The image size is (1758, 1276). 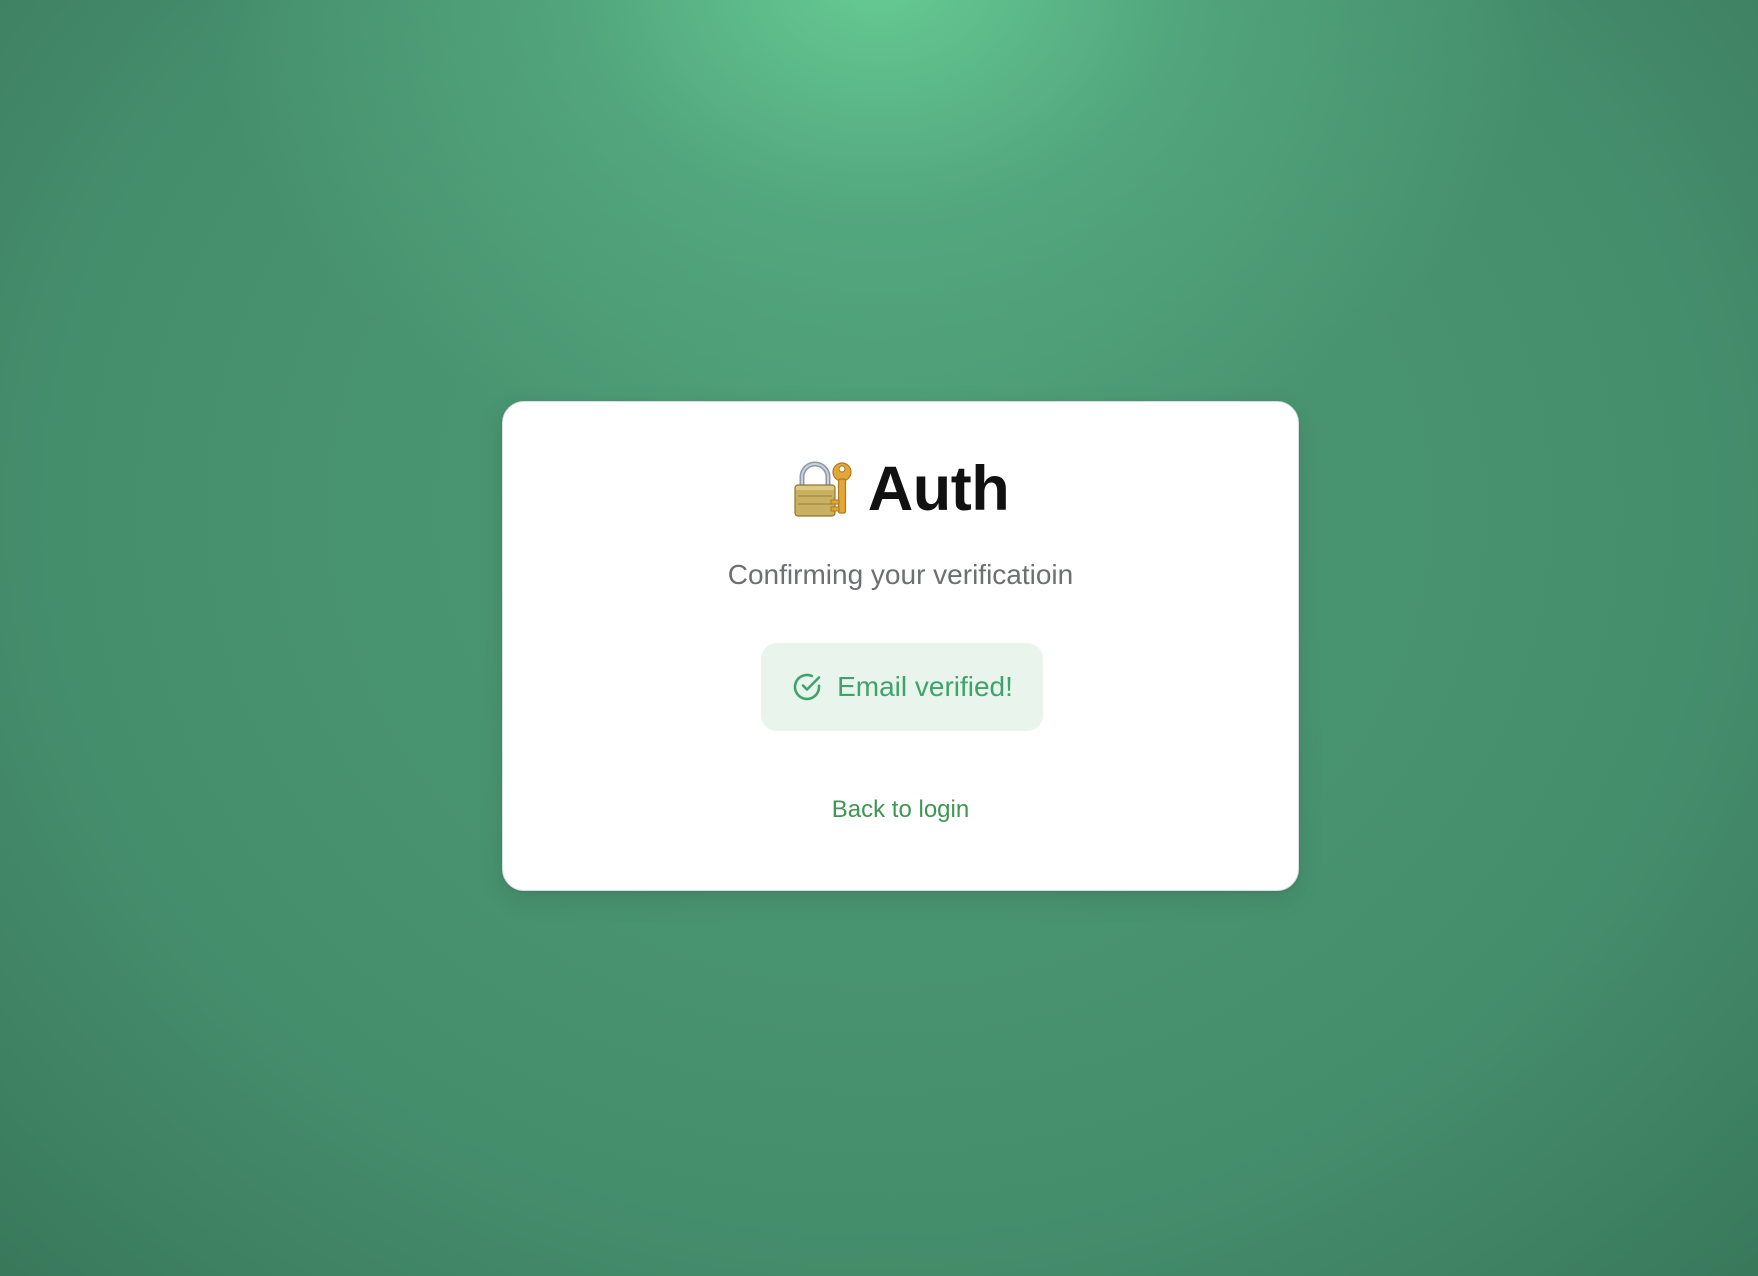 What do you see at coordinates (807, 687) in the screenshot?
I see `check-circle-icon` at bounding box center [807, 687].